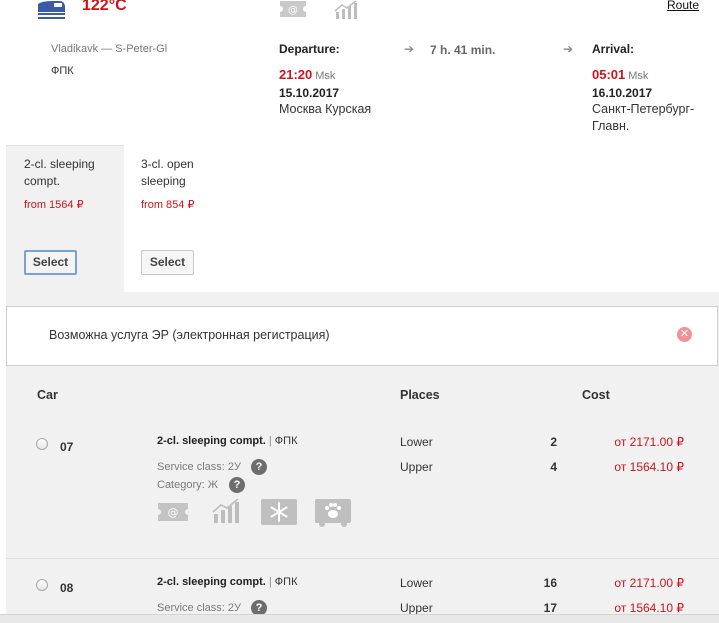 This screenshot has height=623, width=719. What do you see at coordinates (309, 93) in the screenshot?
I see `departure-date: 15.10.2017` at bounding box center [309, 93].